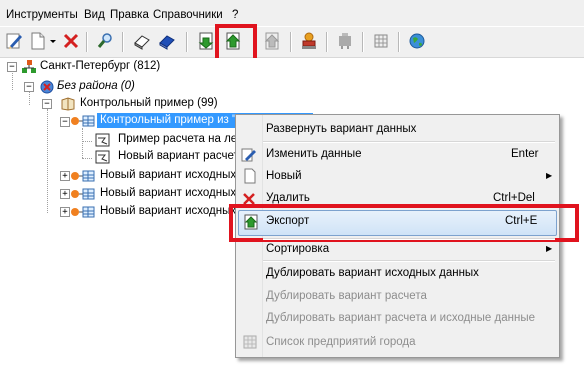 This screenshot has height=370, width=584. What do you see at coordinates (292, 13) in the screenshot?
I see `menu-bar: Инструменты Вид Правка Справочники ?` at bounding box center [292, 13].